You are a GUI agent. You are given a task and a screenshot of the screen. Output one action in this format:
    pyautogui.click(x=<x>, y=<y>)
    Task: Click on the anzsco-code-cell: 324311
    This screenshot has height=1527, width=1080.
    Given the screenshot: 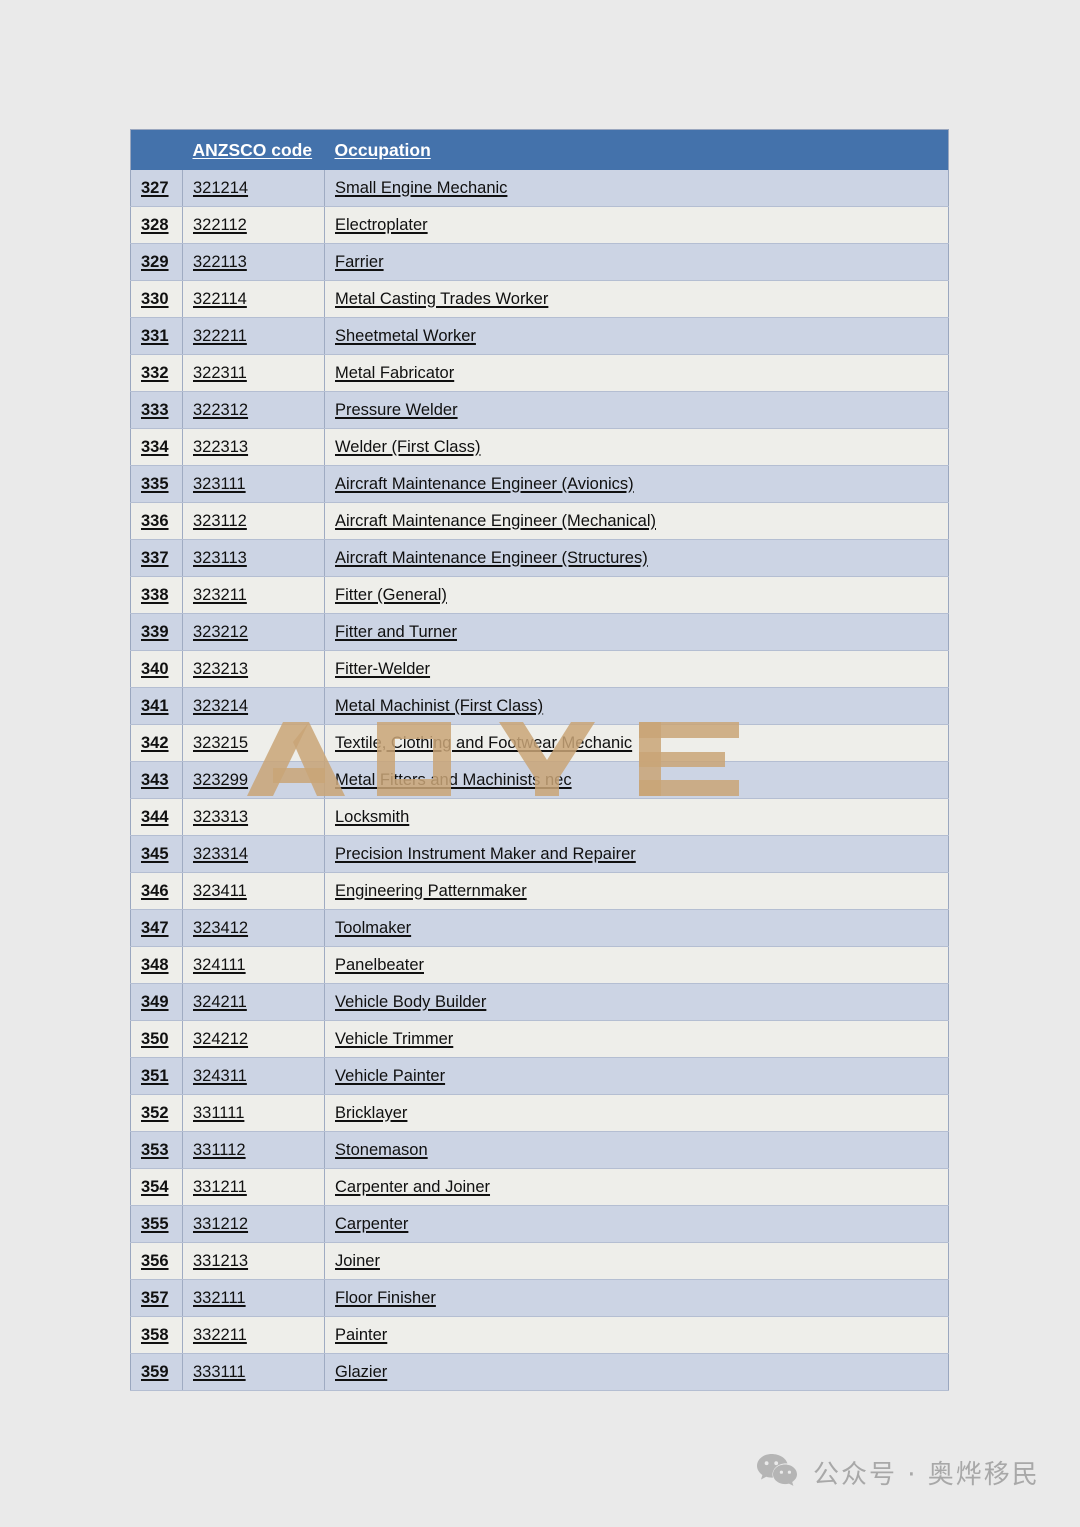 What is the action you would take?
    pyautogui.click(x=253, y=1076)
    